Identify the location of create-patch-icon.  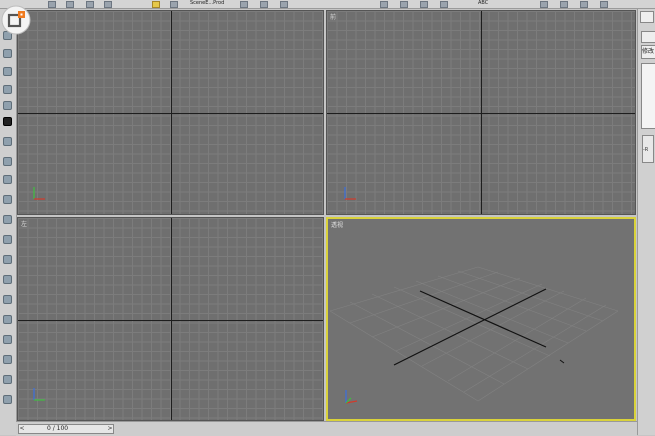
(7, 379).